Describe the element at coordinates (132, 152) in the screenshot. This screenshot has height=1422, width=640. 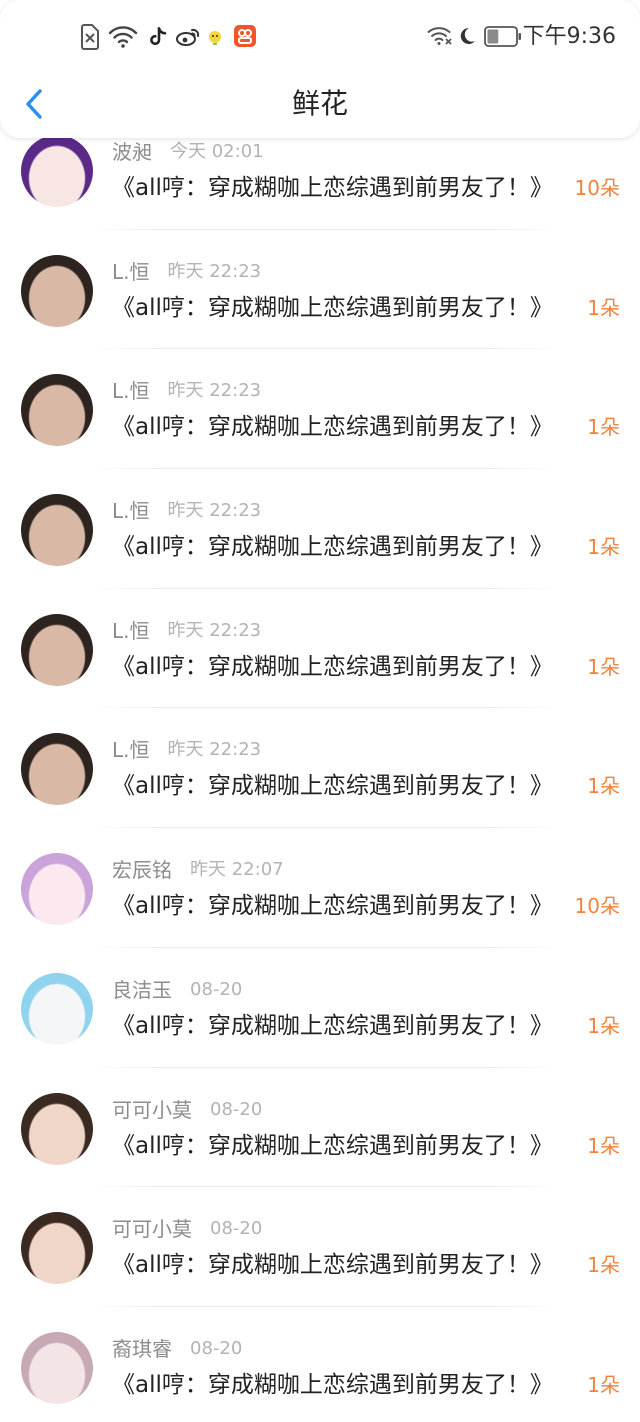
I see `user-name: 波昶` at that location.